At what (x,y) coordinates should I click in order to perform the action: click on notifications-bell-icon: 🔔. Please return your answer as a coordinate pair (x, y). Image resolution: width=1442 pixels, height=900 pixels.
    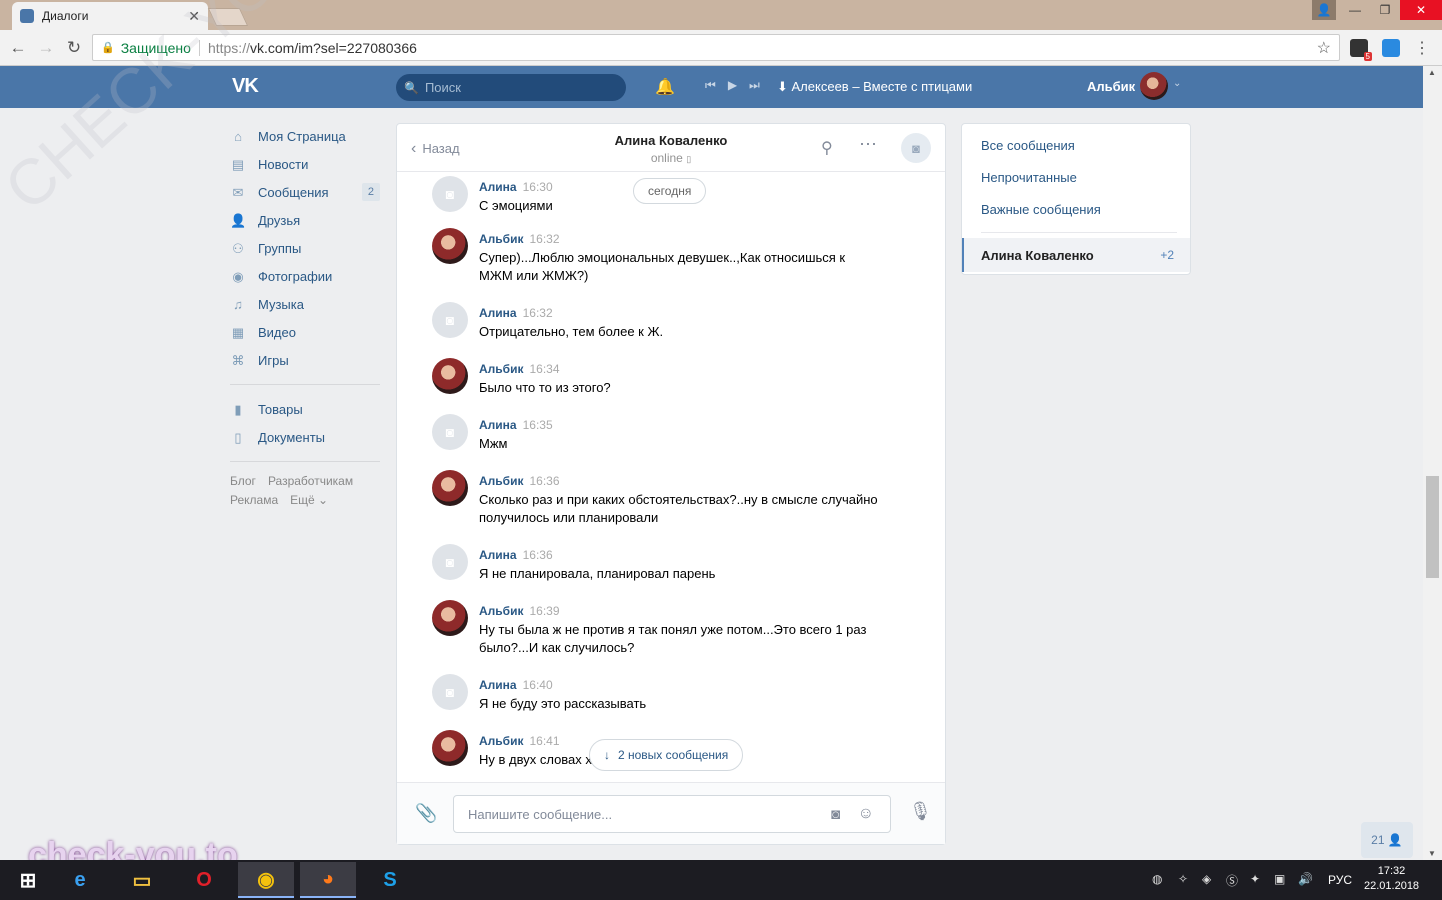
    Looking at the image, I should click on (665, 87).